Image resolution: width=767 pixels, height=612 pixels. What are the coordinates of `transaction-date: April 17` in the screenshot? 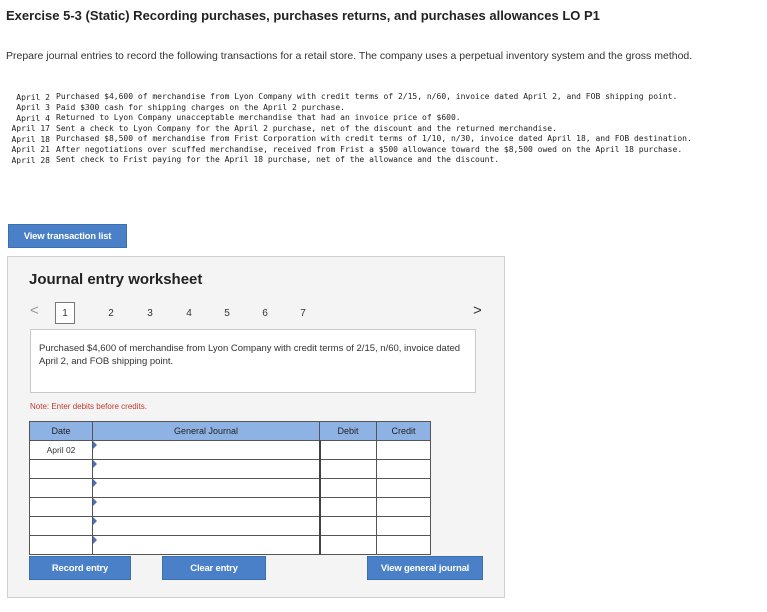 It's located at (30, 128).